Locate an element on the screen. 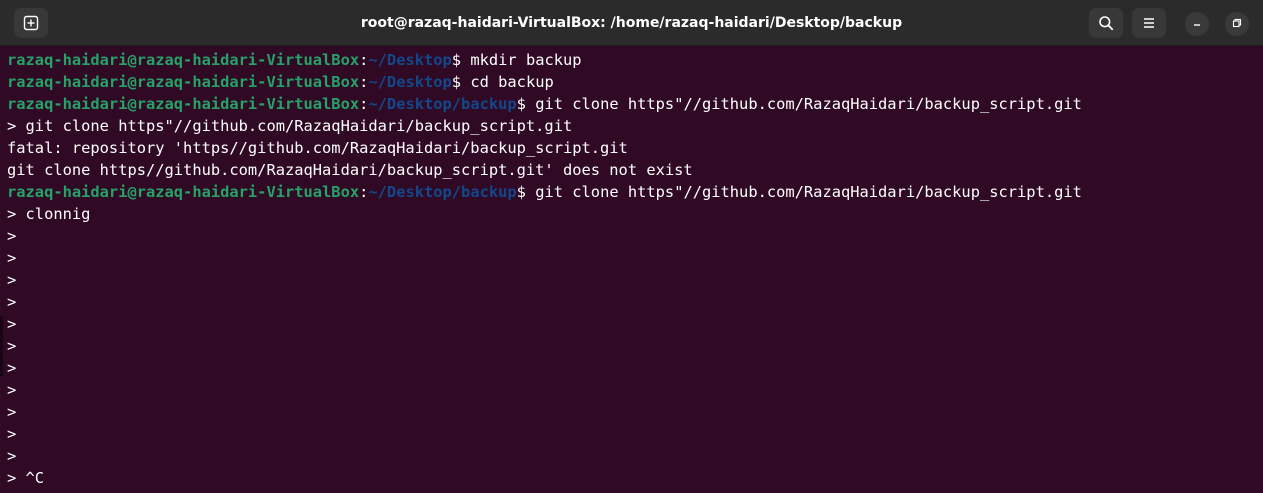  minimize-icon is located at coordinates (1197, 24).